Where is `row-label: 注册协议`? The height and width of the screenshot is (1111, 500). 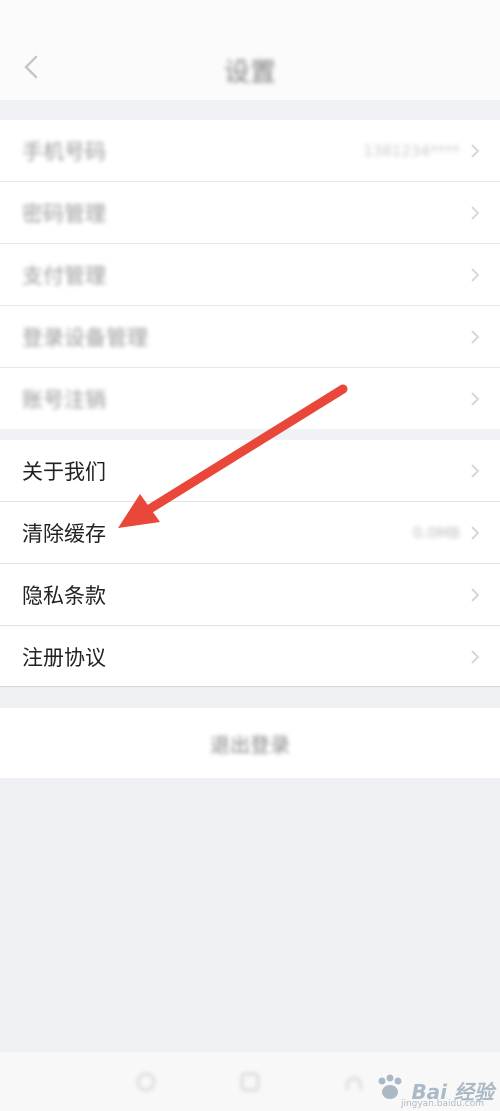 row-label: 注册协议 is located at coordinates (64, 657).